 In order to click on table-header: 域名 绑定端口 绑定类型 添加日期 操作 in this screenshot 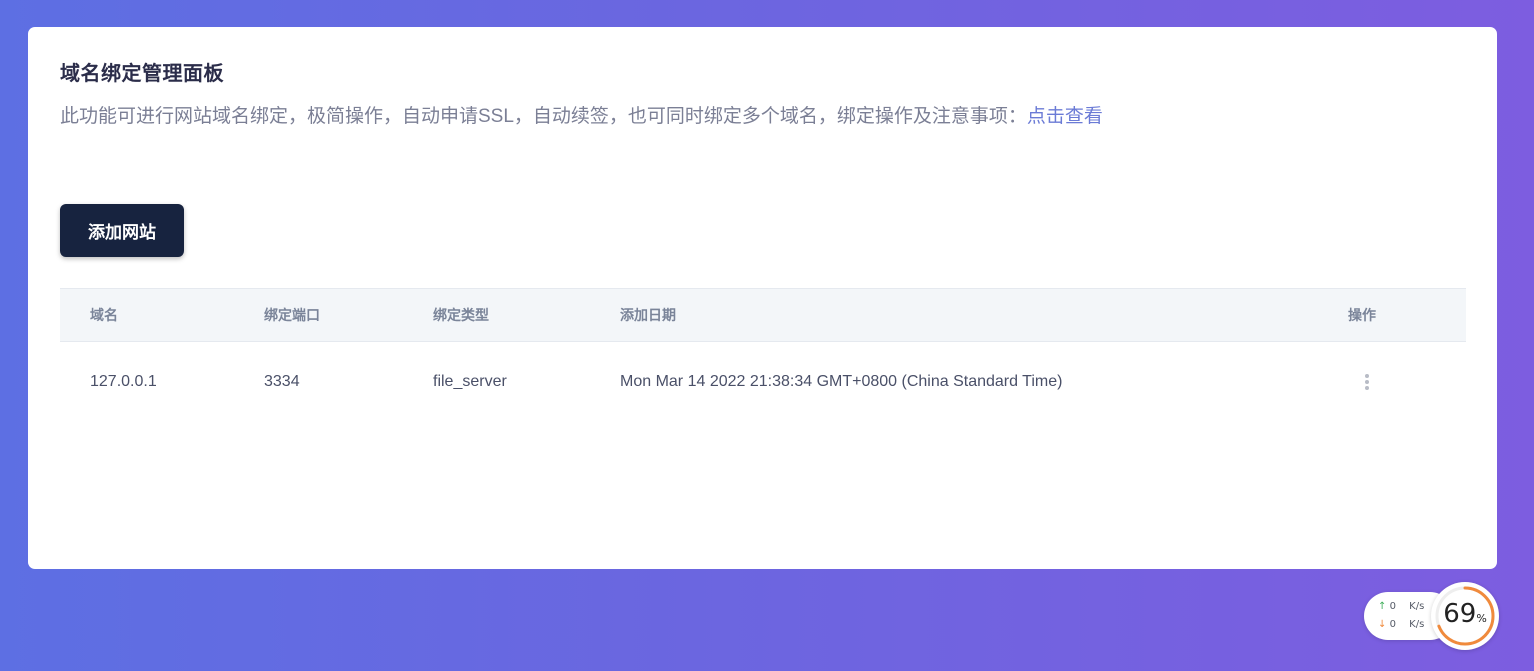, I will do `click(763, 315)`.